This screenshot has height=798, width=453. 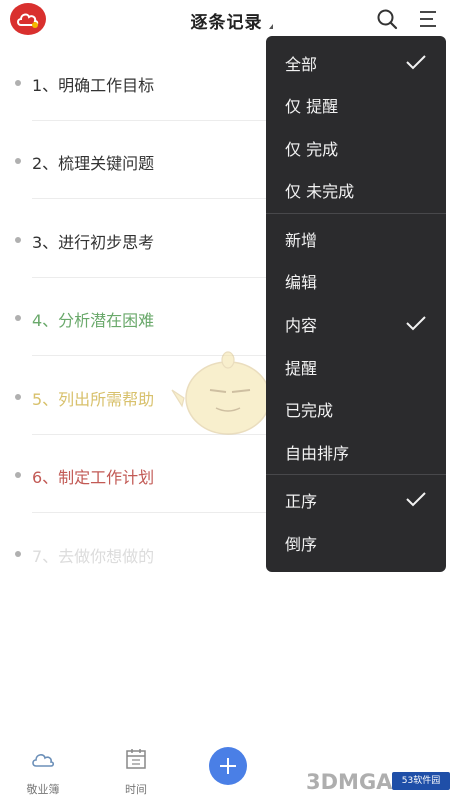 What do you see at coordinates (301, 325) in the screenshot?
I see `menu-item-label: 内容` at bounding box center [301, 325].